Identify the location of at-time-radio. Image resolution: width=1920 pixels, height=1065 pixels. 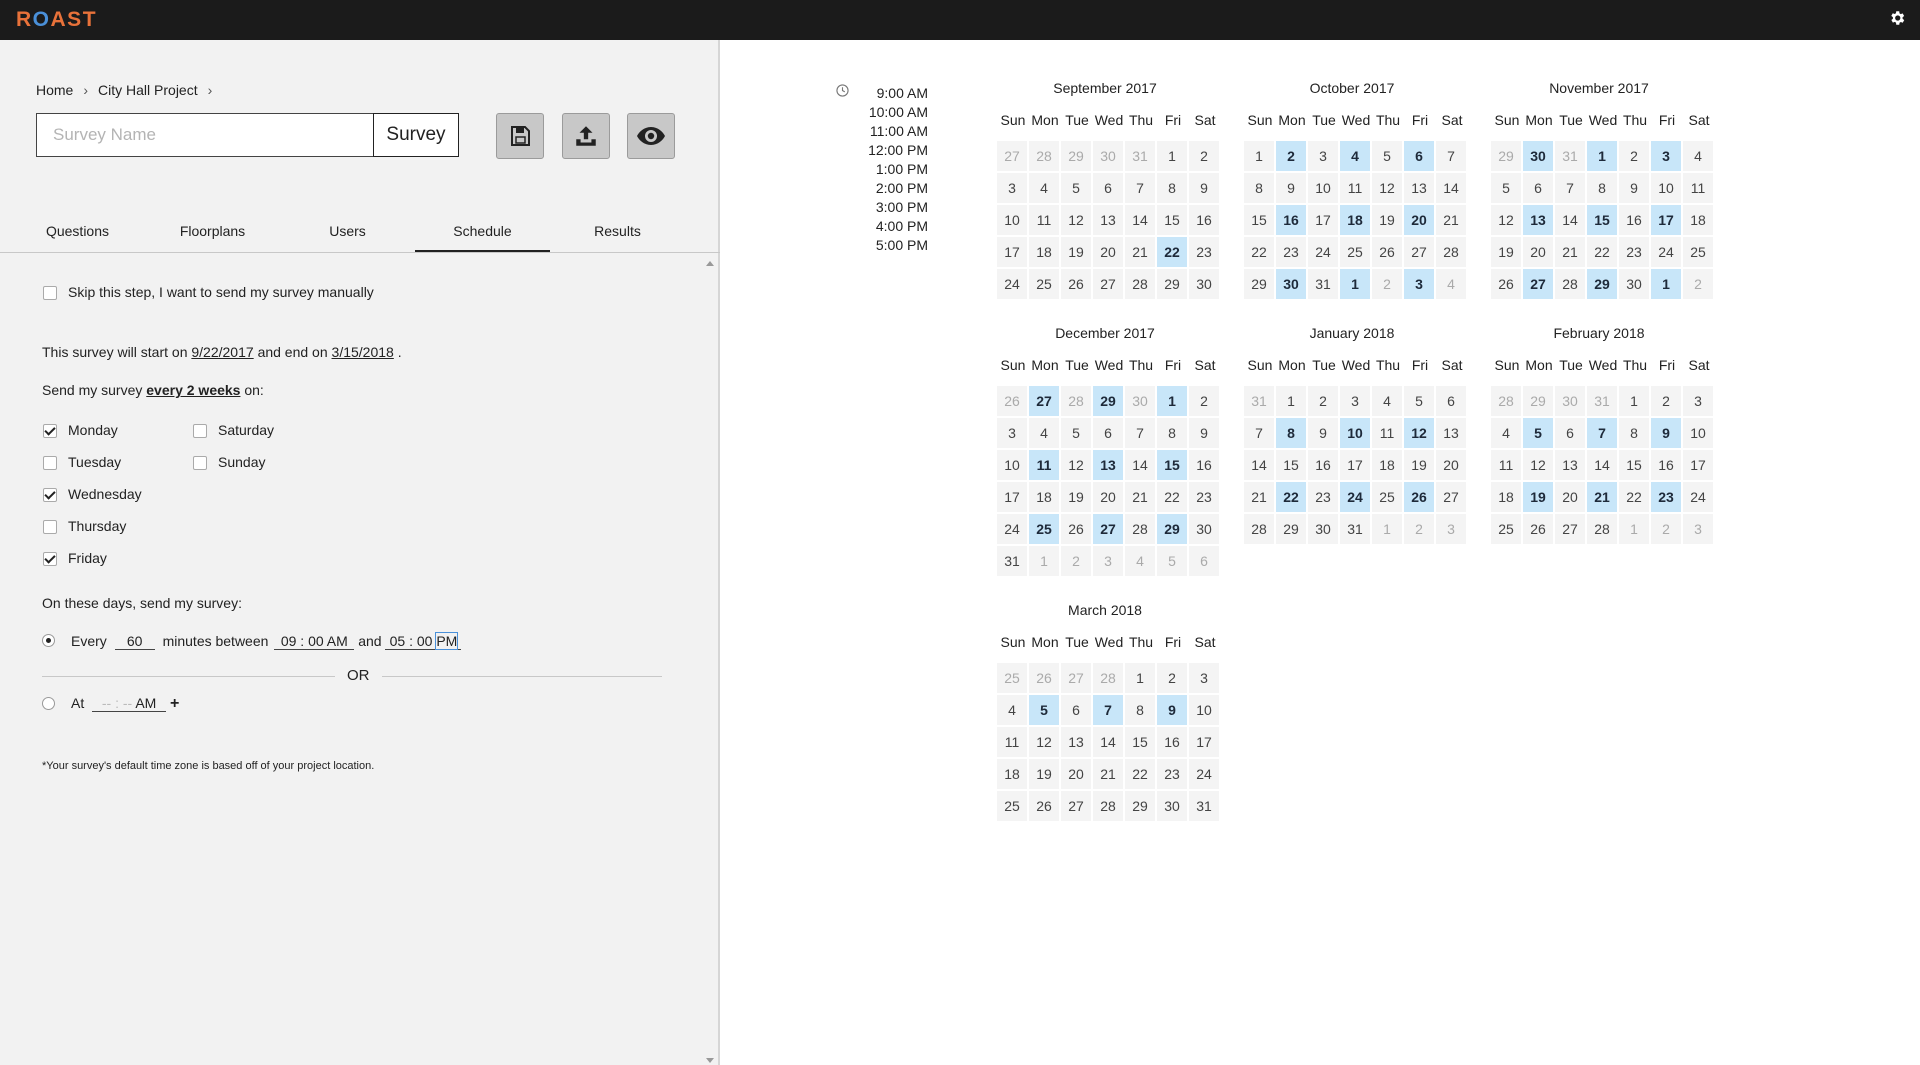
(48, 703).